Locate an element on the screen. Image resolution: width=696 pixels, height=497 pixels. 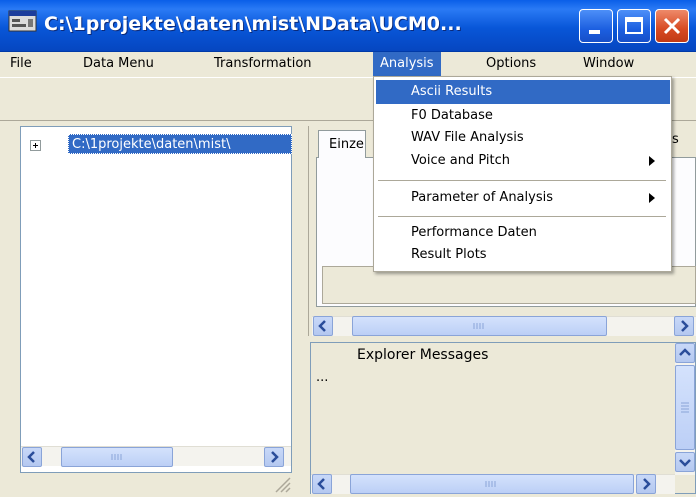
menu-transformation: Transformation is located at coordinates (263, 64).